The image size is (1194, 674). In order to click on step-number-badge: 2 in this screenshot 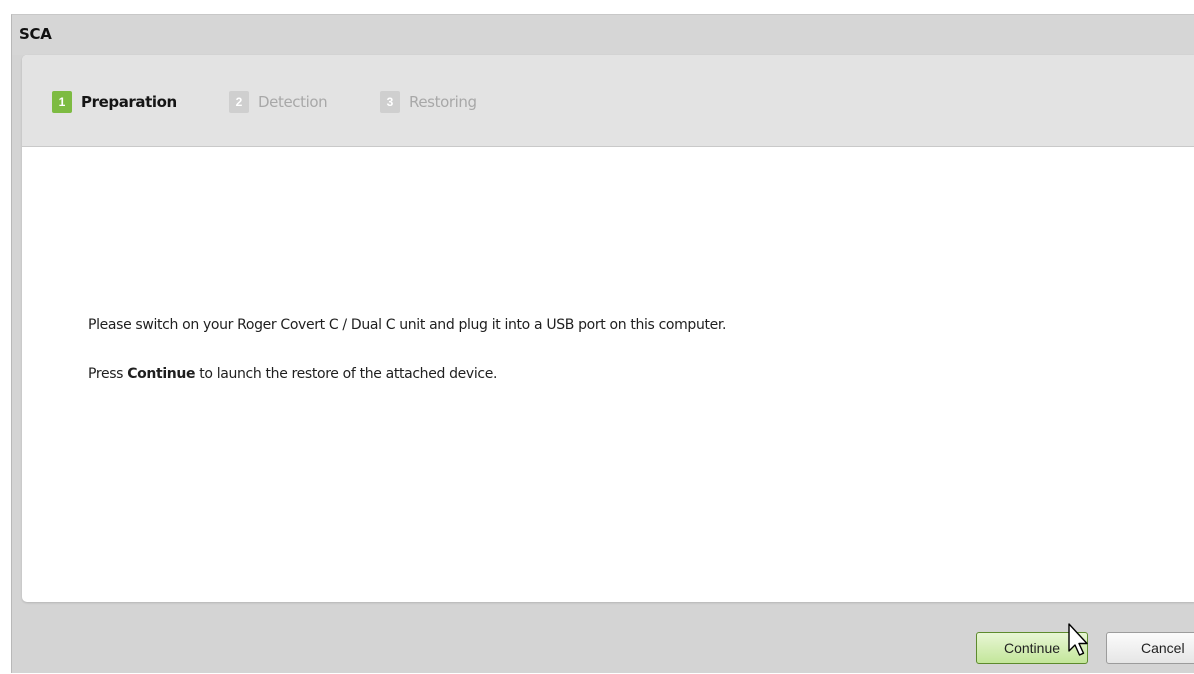, I will do `click(239, 102)`.